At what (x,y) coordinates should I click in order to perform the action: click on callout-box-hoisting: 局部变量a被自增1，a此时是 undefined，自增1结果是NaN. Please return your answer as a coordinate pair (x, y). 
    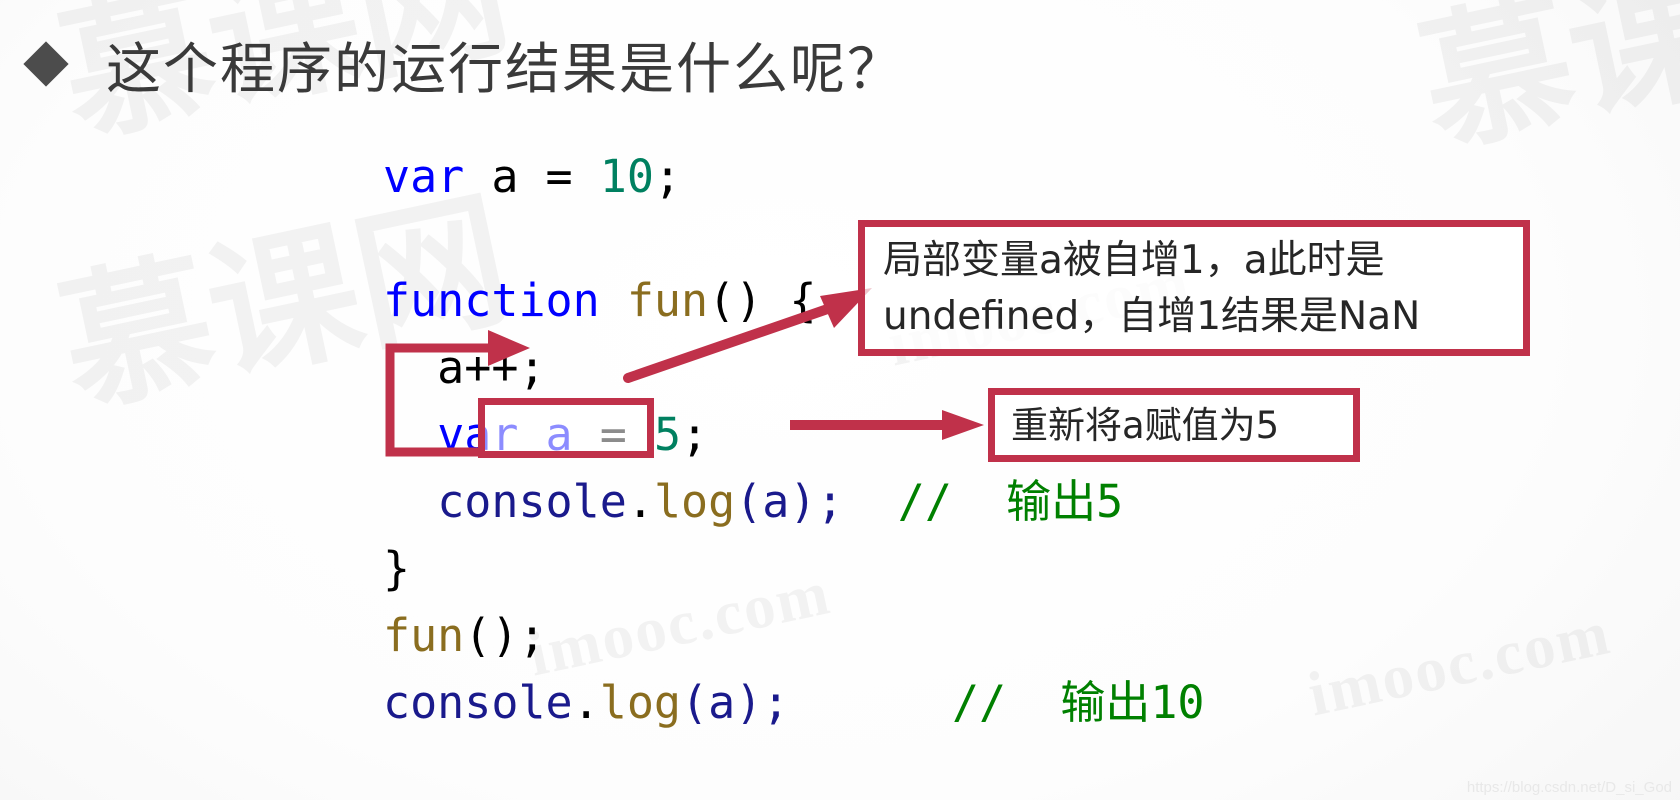
    Looking at the image, I should click on (1194, 288).